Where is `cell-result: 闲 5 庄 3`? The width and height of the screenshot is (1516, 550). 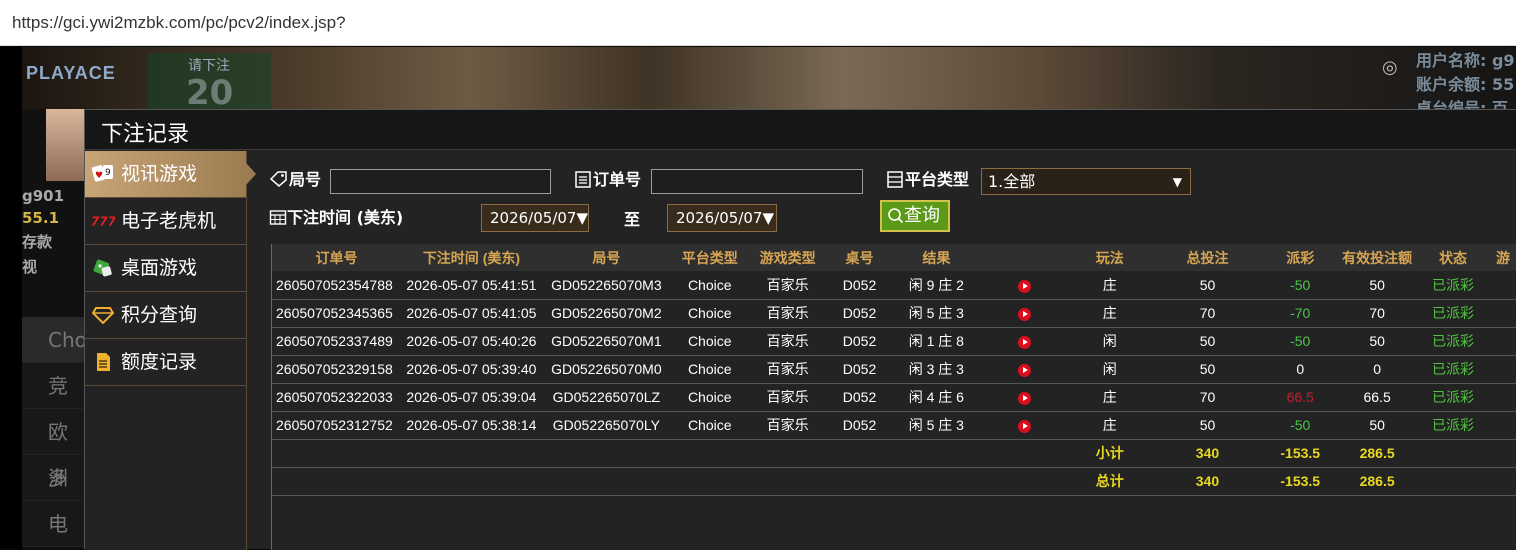
cell-result: 闲 5 庄 3 is located at coordinates (936, 425).